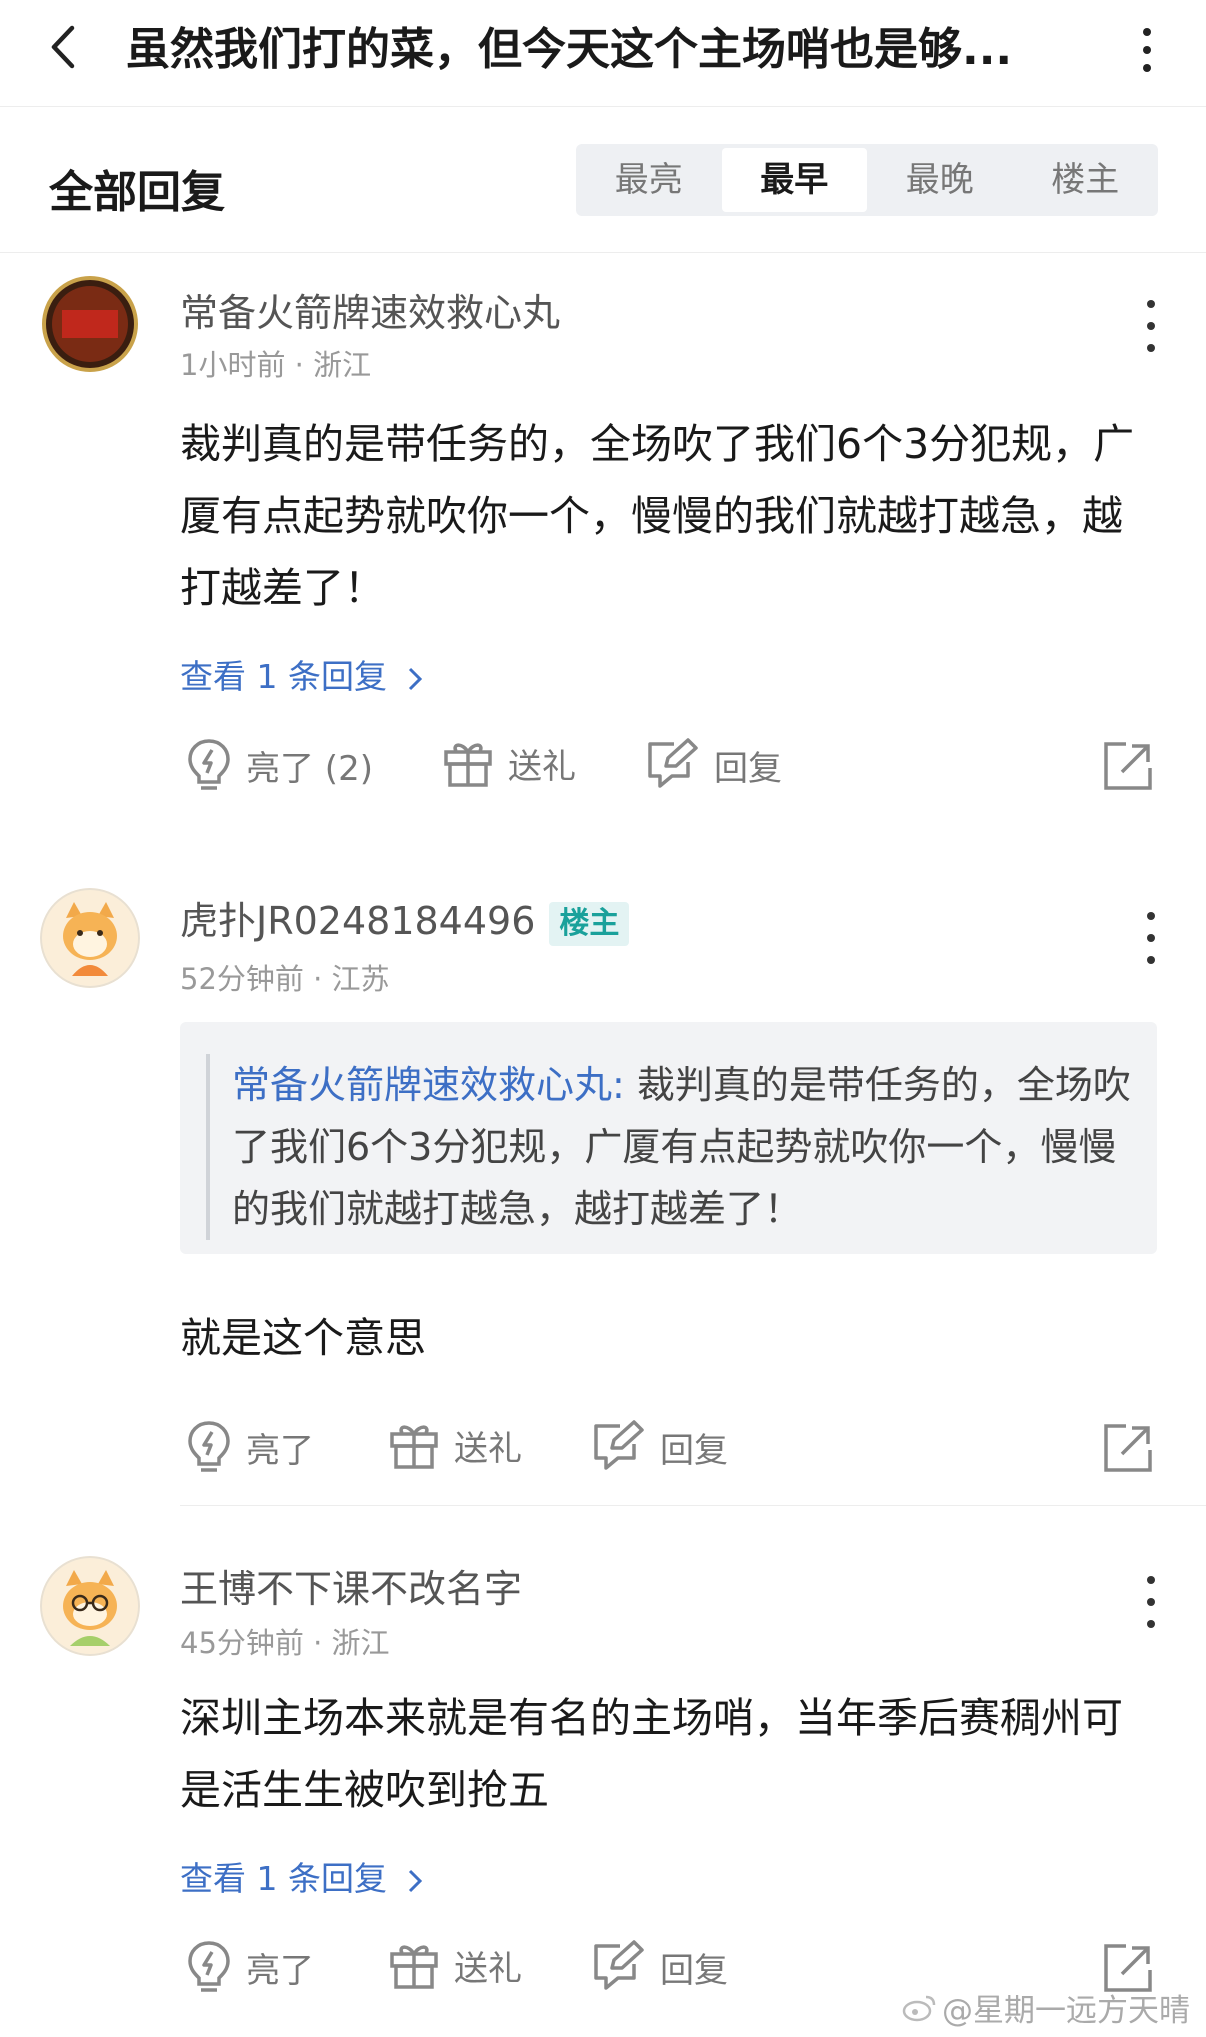 This screenshot has height=2037, width=1206. I want to click on divider, so click(693, 1505).